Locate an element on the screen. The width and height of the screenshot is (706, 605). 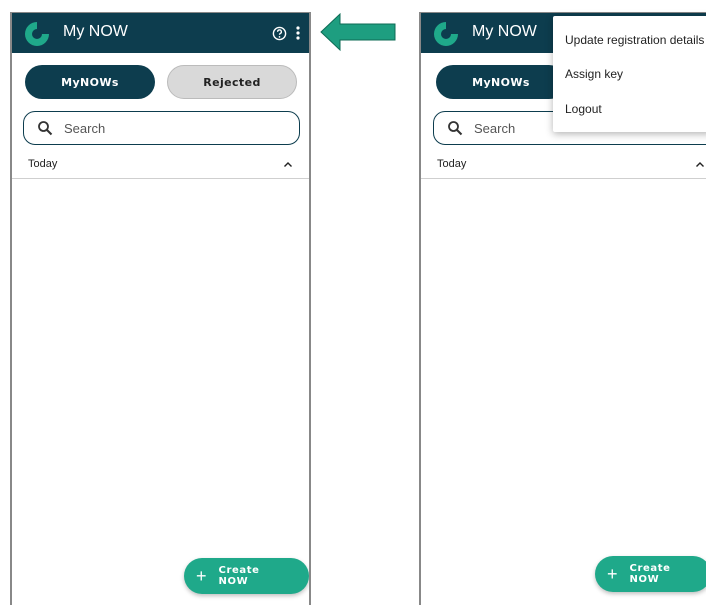
tab-rejected: Rejected is located at coordinates (232, 82).